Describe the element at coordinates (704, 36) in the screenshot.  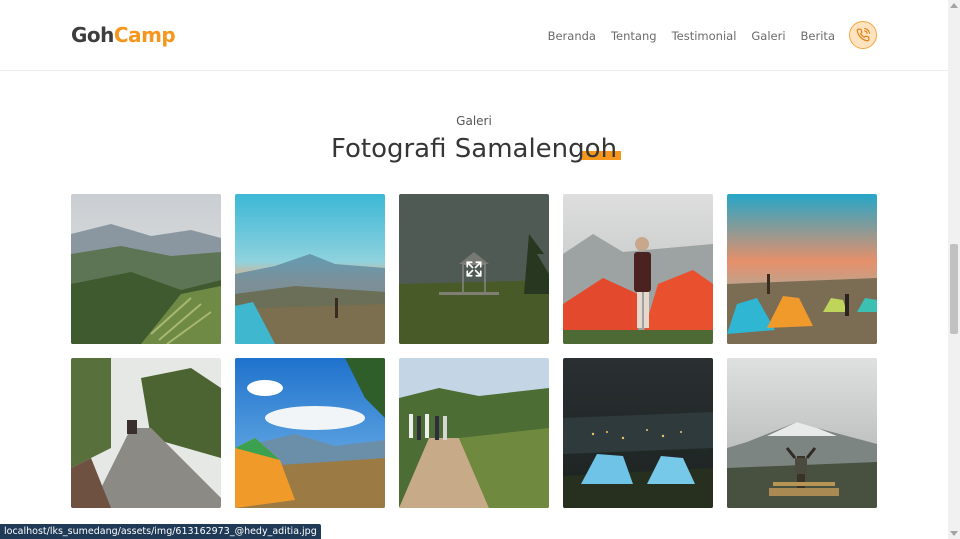
I see `nav-item-testimonial: Testimonial` at that location.